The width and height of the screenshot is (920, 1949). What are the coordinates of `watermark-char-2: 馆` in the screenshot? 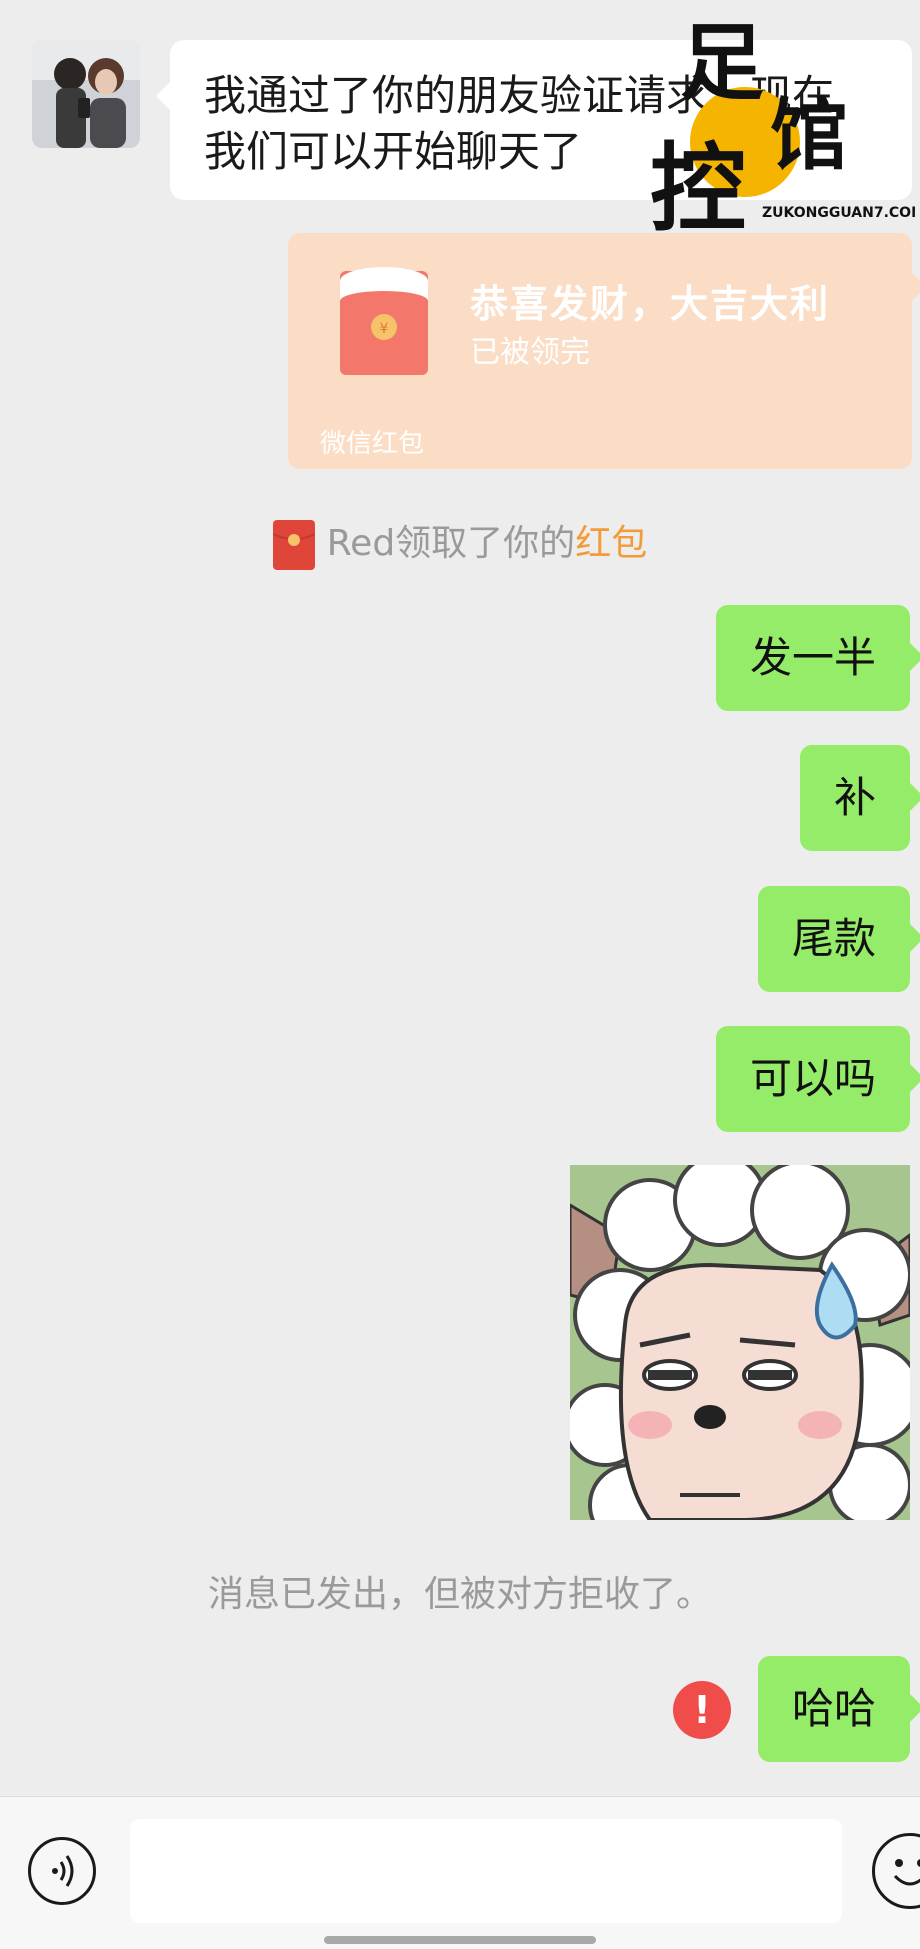 It's located at (809, 135).